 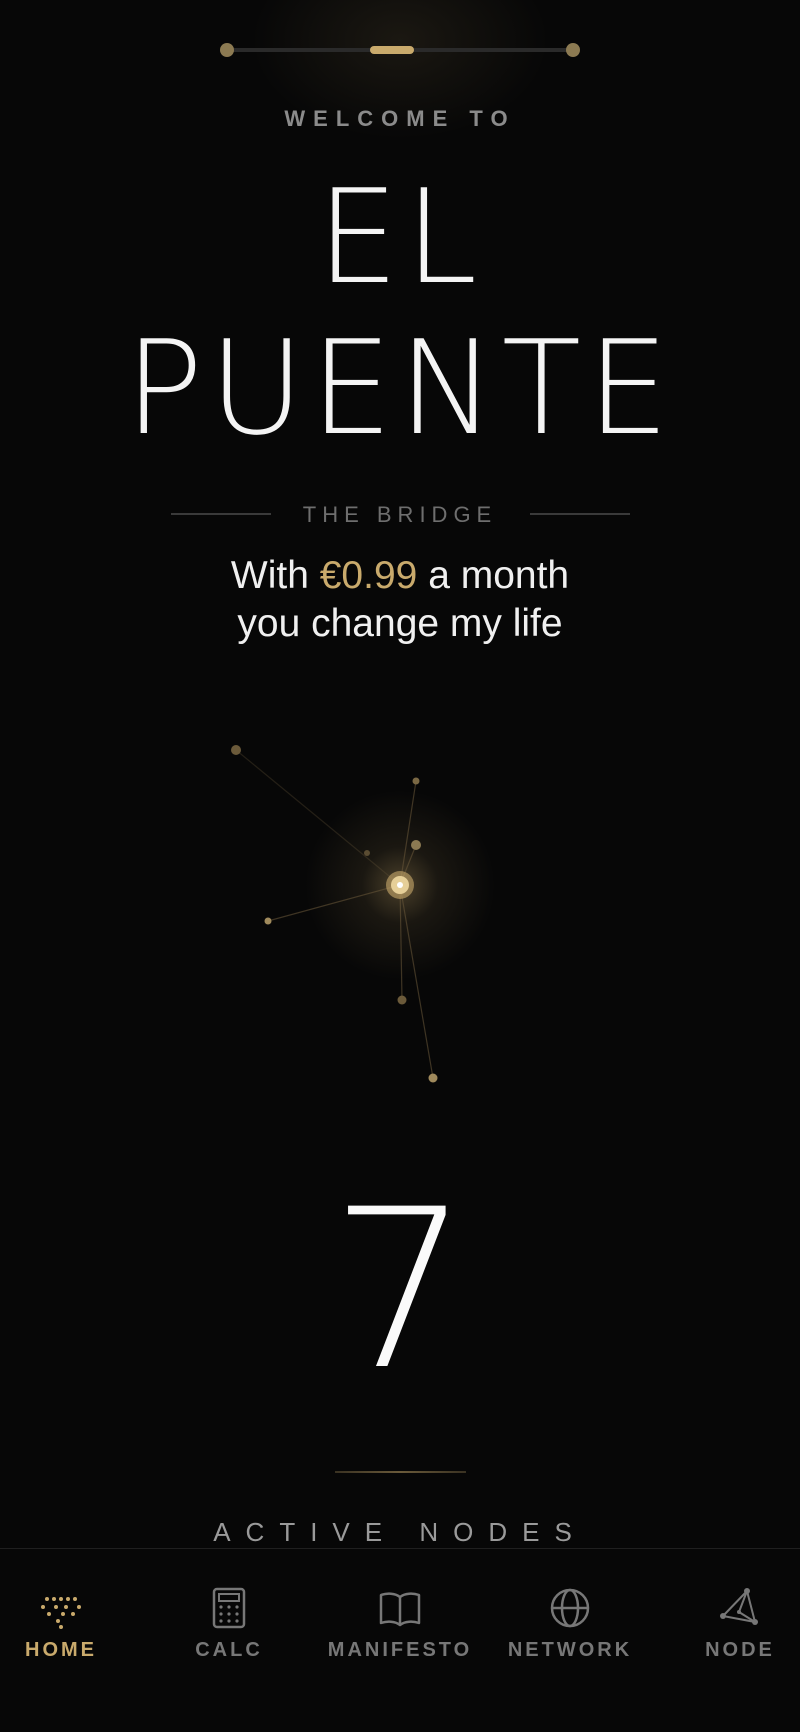 What do you see at coordinates (499, 575) in the screenshot?
I see `tagline-suffix: a month` at bounding box center [499, 575].